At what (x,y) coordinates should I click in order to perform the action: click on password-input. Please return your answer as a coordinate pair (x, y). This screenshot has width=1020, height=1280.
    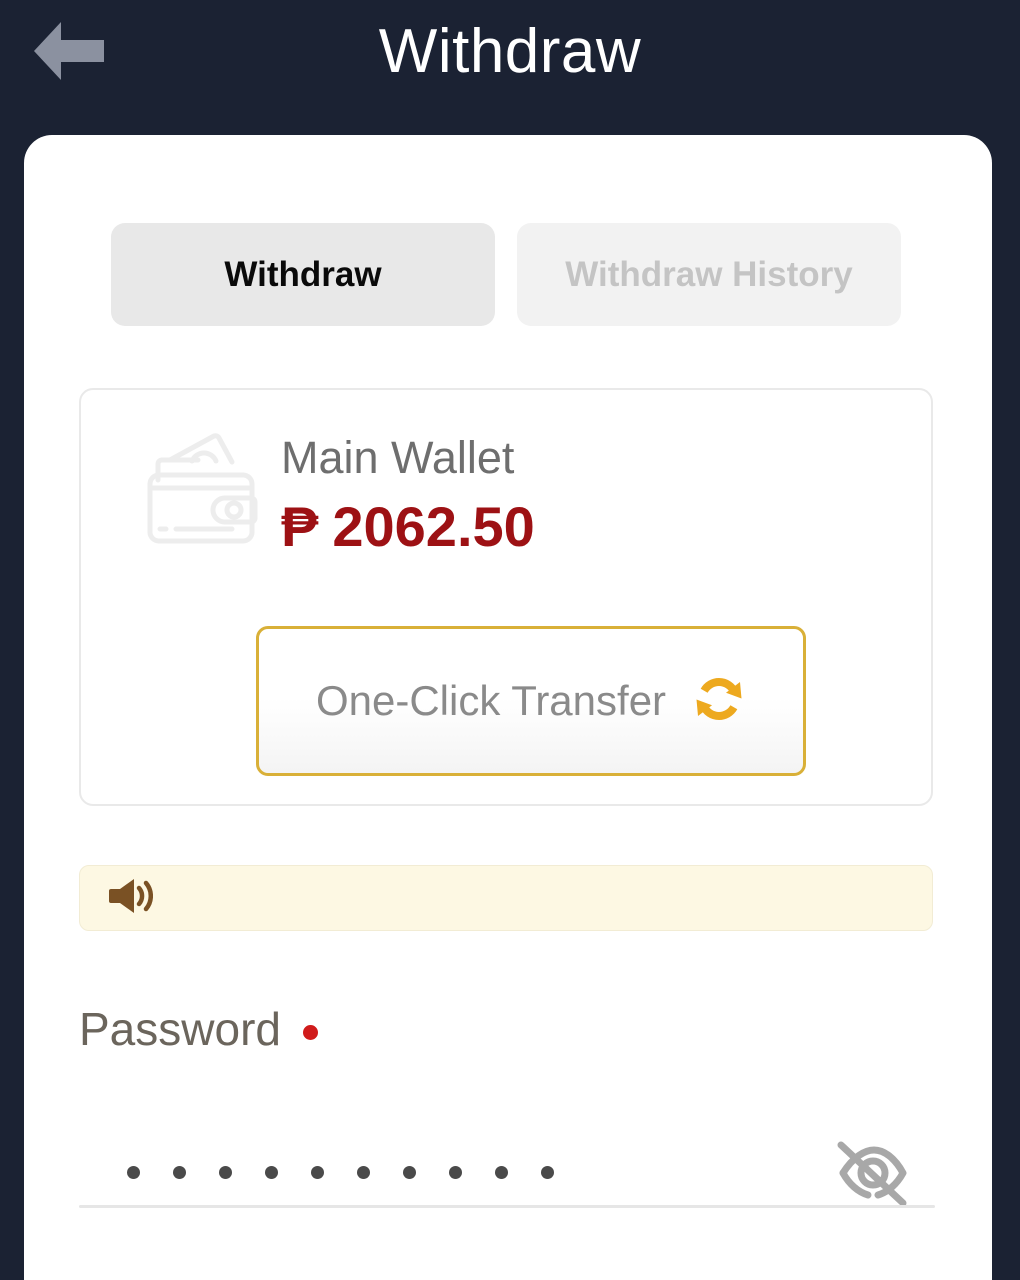
    Looking at the image, I should click on (506, 1172).